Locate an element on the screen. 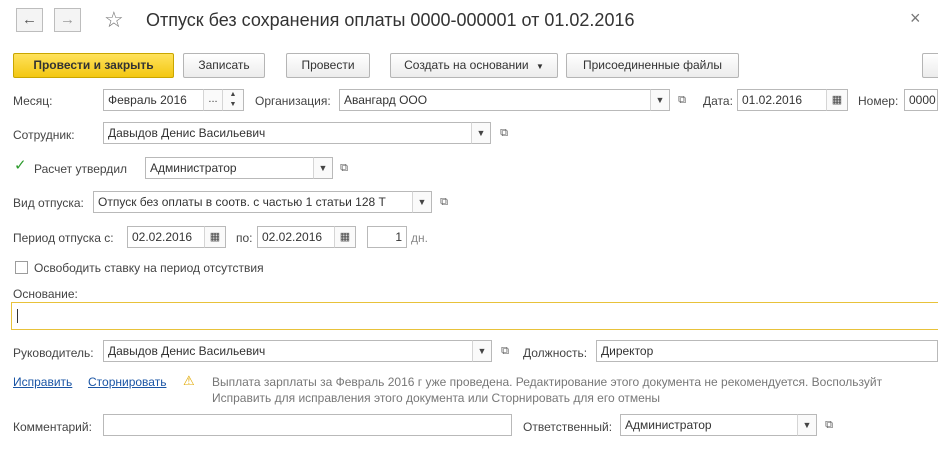  manager-open-icon: ⧉ is located at coordinates (505, 351).